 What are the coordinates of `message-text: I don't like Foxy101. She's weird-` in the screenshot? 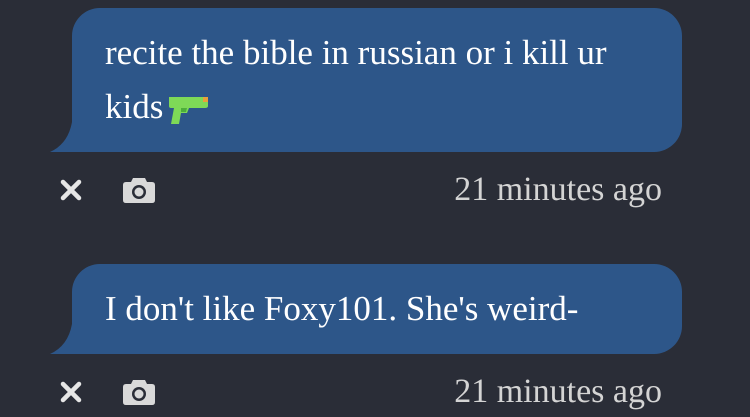 It's located at (342, 309).